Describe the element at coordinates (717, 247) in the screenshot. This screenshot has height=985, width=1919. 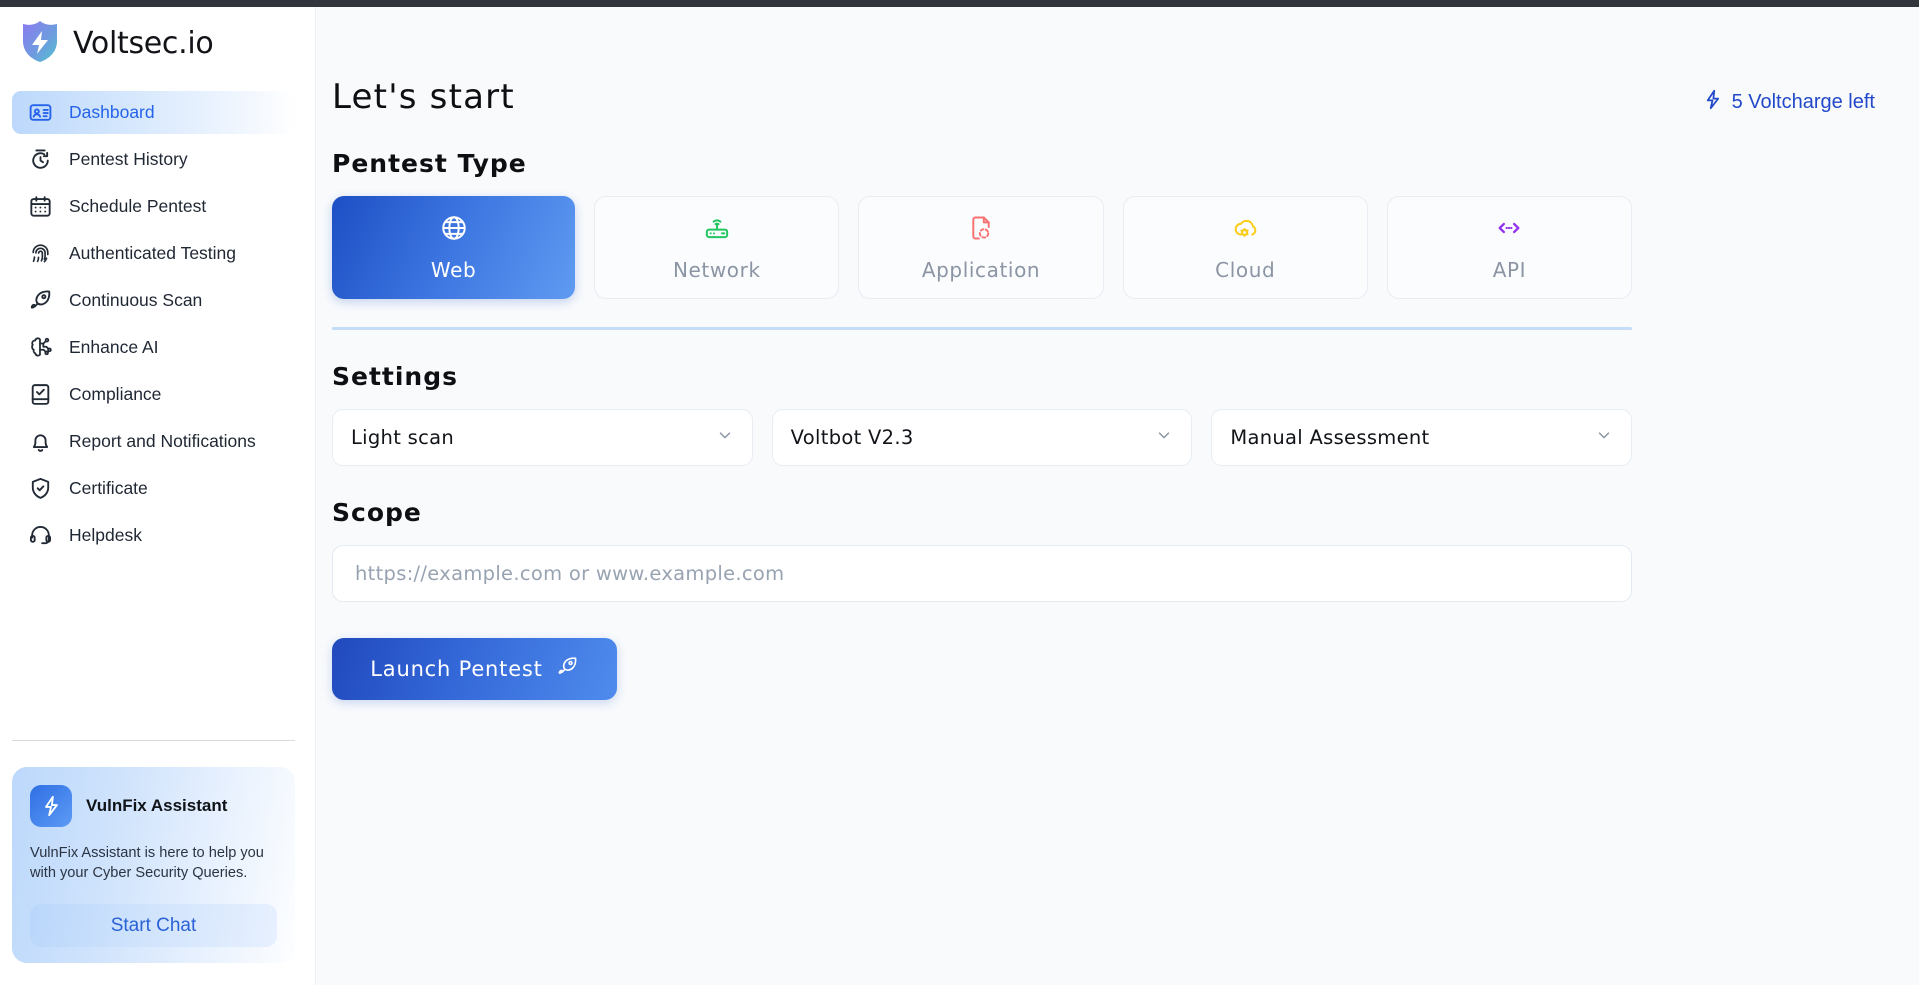
I see `pentest-type-network: Network` at that location.